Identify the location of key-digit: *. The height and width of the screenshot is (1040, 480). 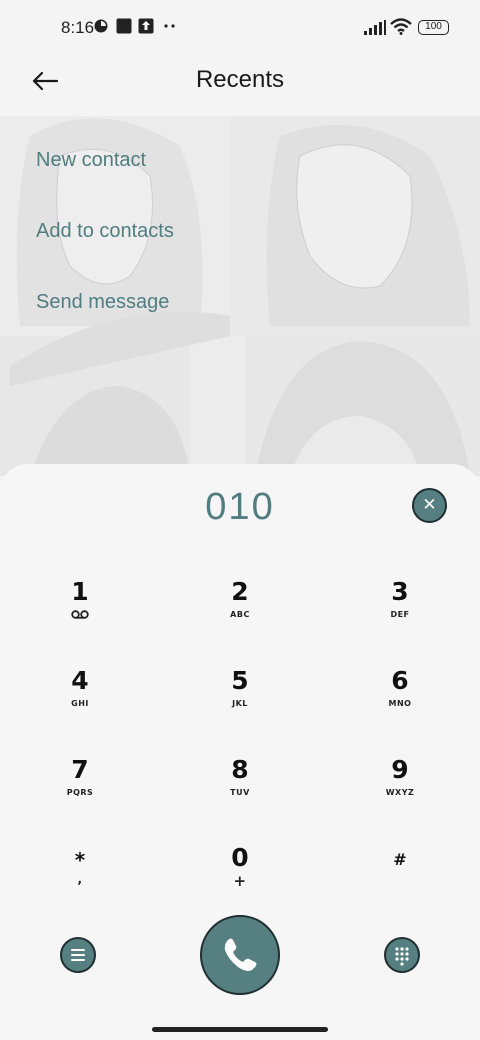
(80, 860).